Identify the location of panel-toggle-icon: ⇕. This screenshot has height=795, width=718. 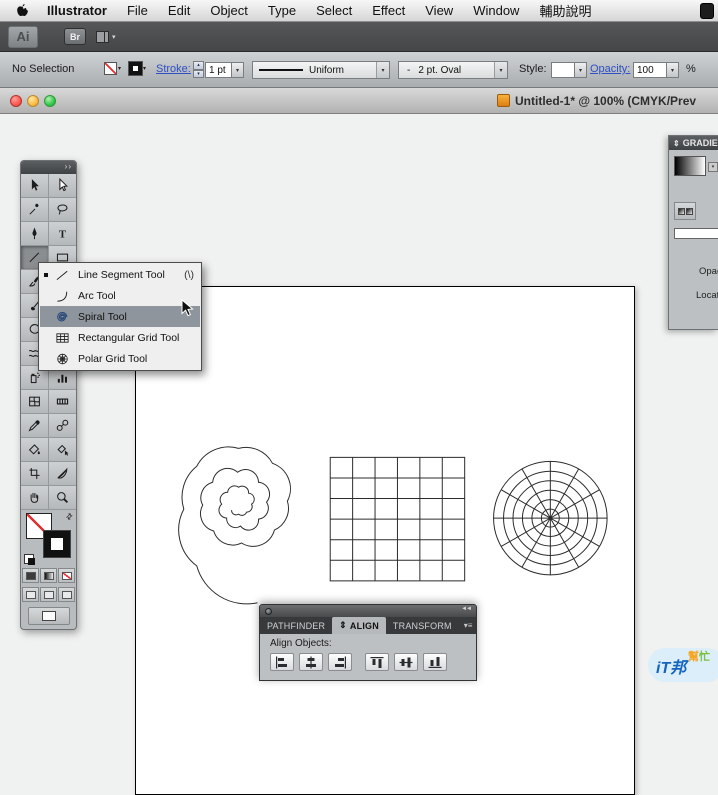
(676, 143).